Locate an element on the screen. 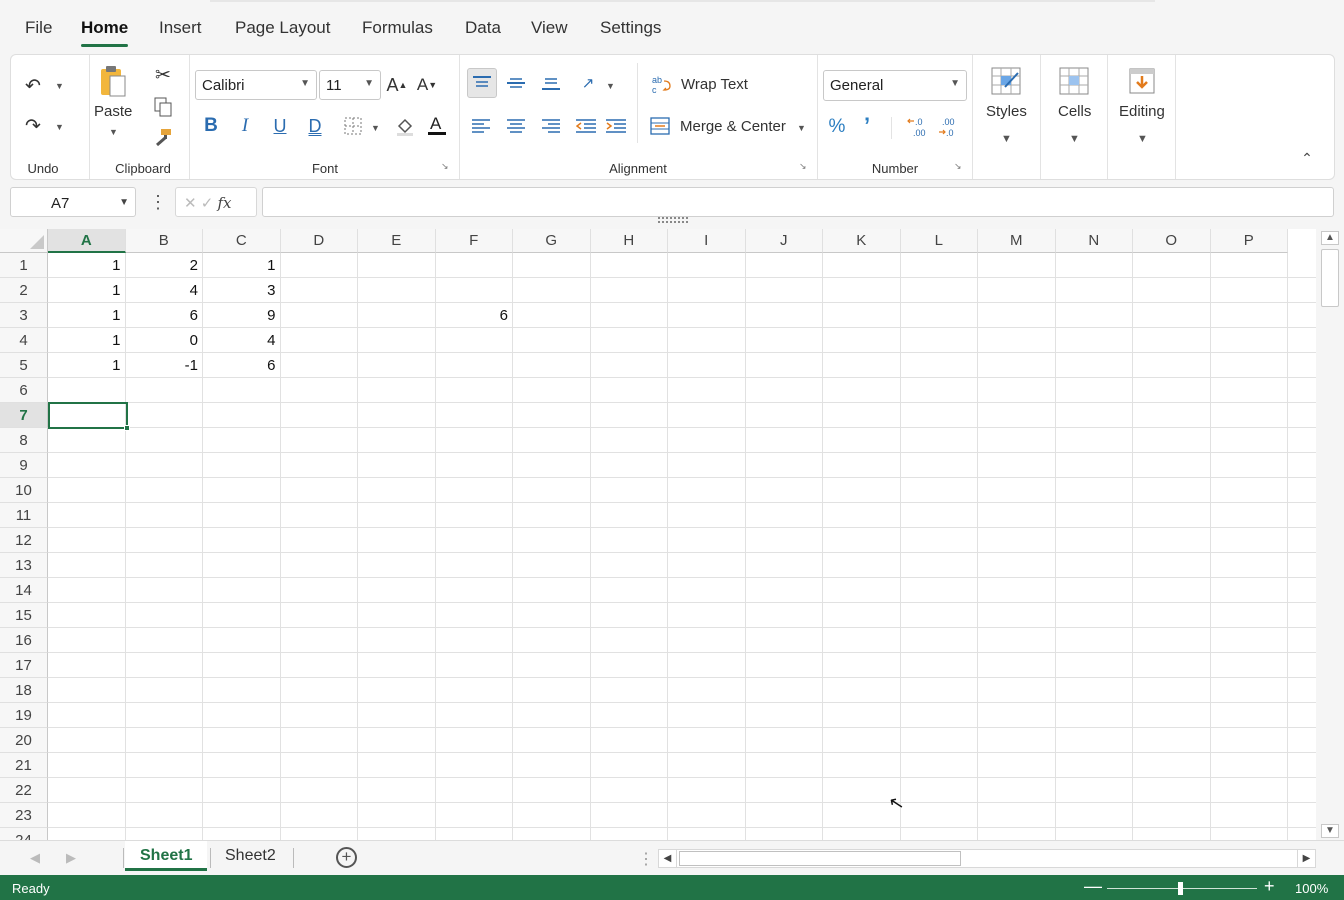  orientation-dropdown-icon: ▼ is located at coordinates (610, 86).